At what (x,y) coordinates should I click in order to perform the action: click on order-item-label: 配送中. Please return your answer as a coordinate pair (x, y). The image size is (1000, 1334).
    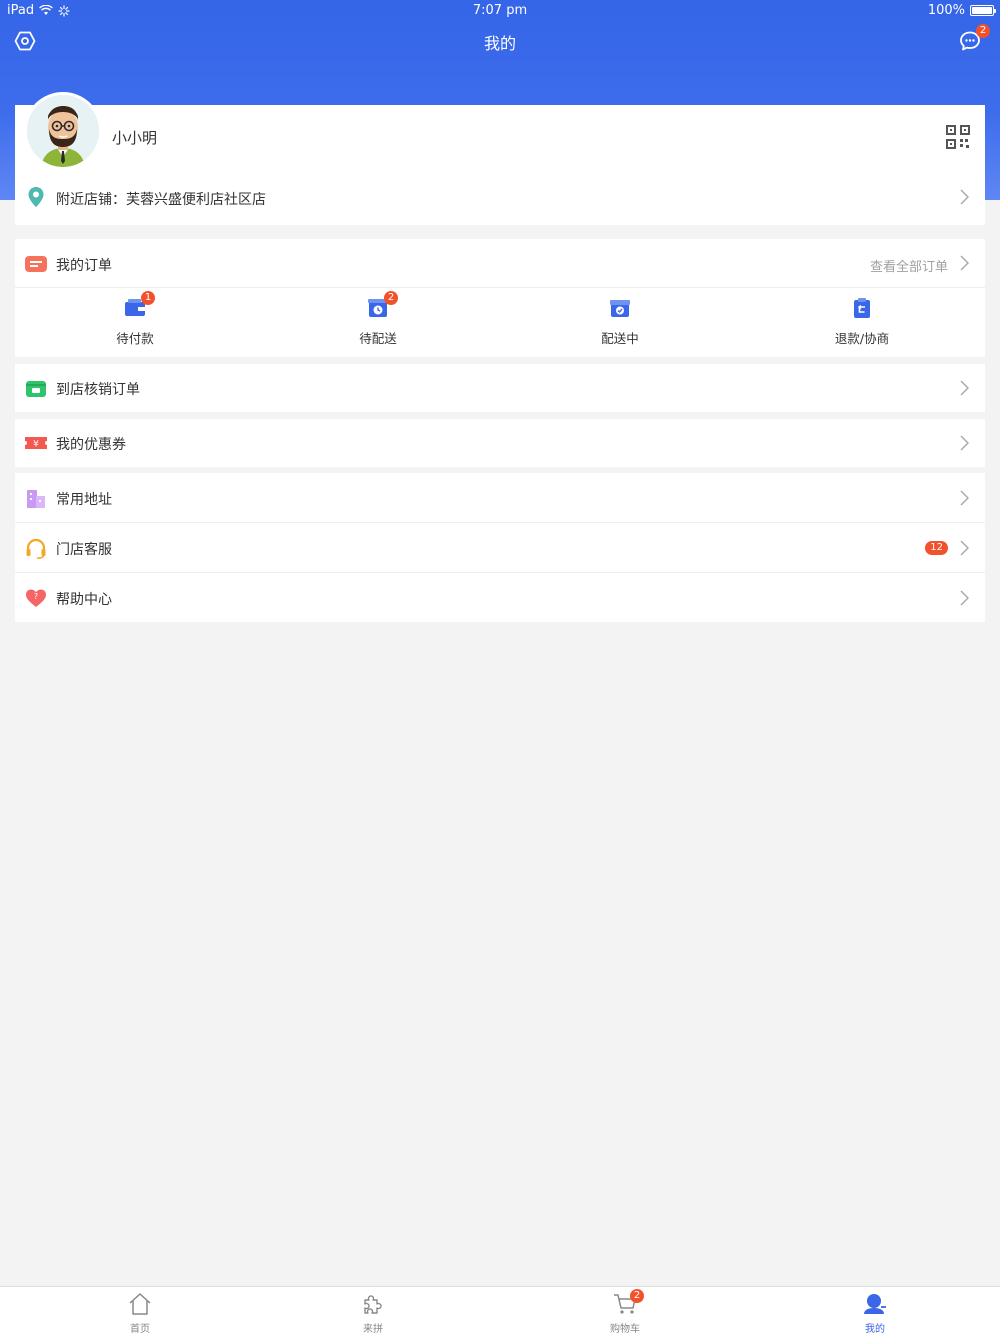
    Looking at the image, I should click on (620, 338).